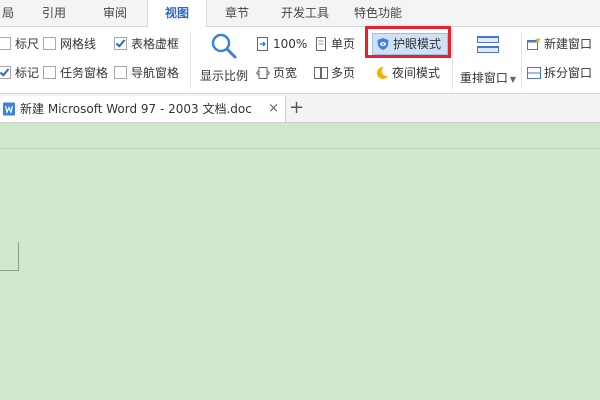 Image resolution: width=600 pixels, height=400 pixels. I want to click on gridlines-label: 网格线, so click(78, 44).